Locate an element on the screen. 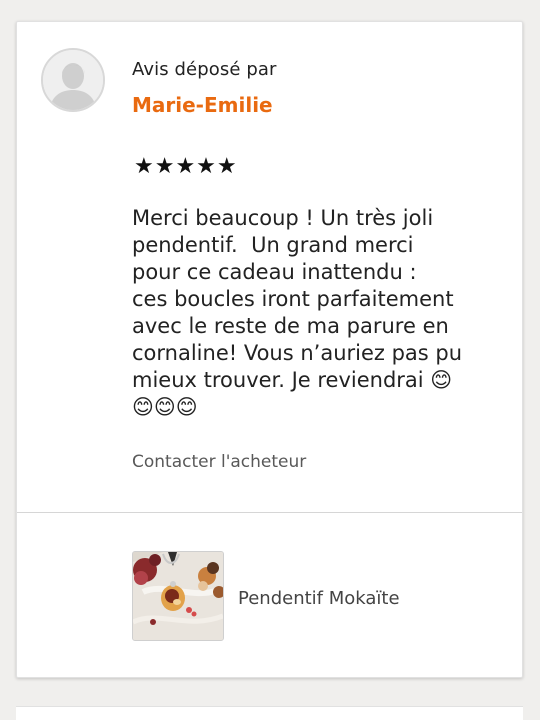  review-author-name: Marie-Emilie is located at coordinates (202, 105).